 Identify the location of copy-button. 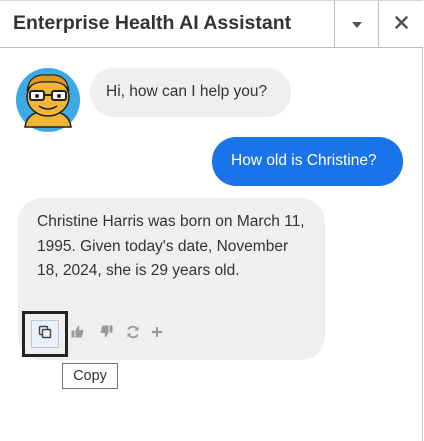
(45, 334).